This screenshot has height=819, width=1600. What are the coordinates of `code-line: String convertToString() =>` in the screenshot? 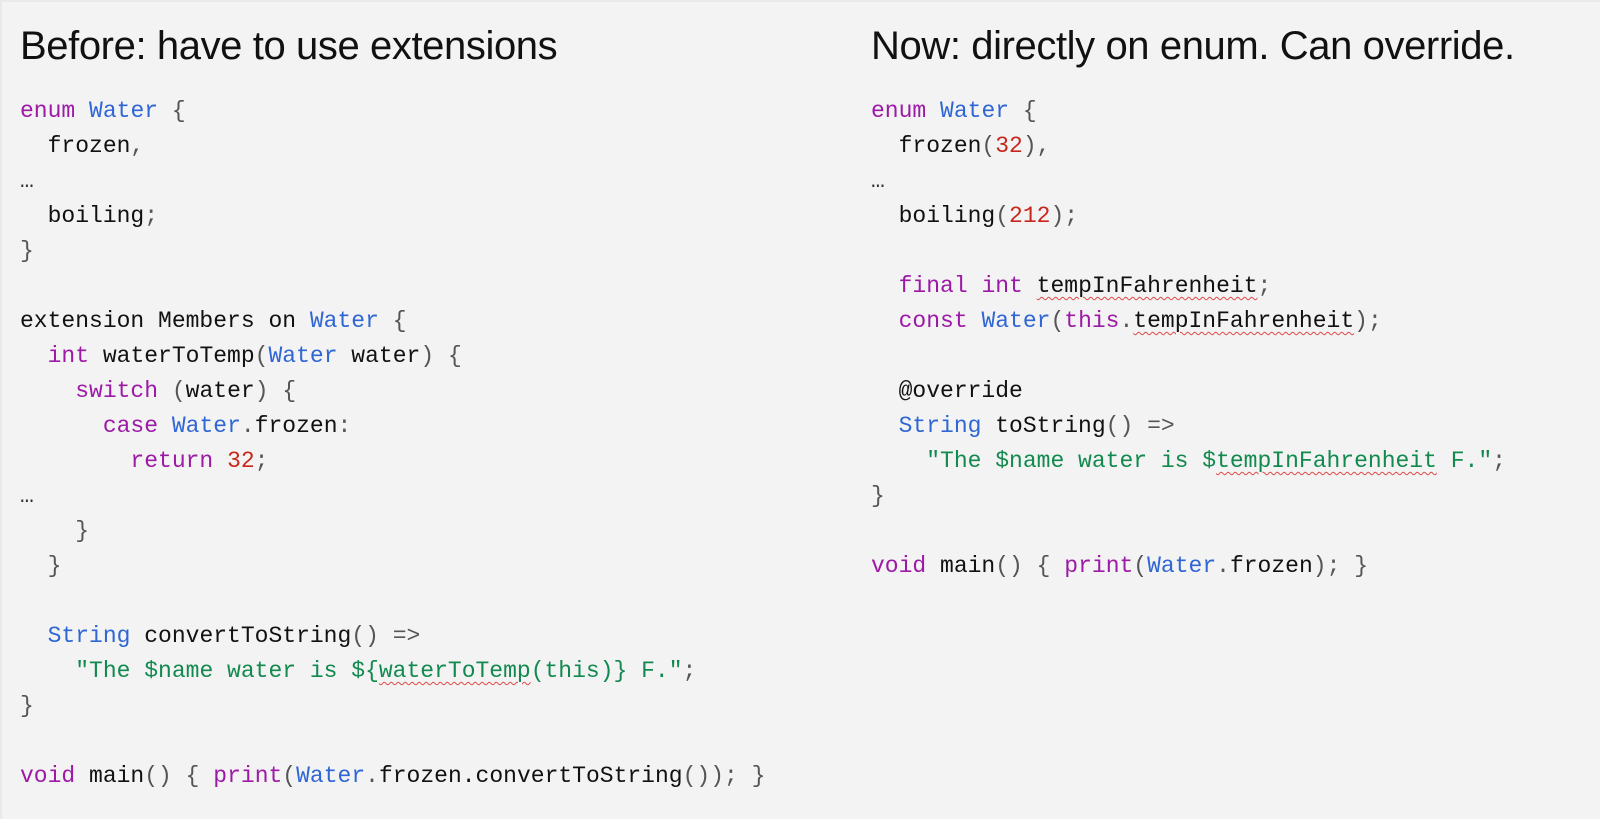 It's located at (392, 636).